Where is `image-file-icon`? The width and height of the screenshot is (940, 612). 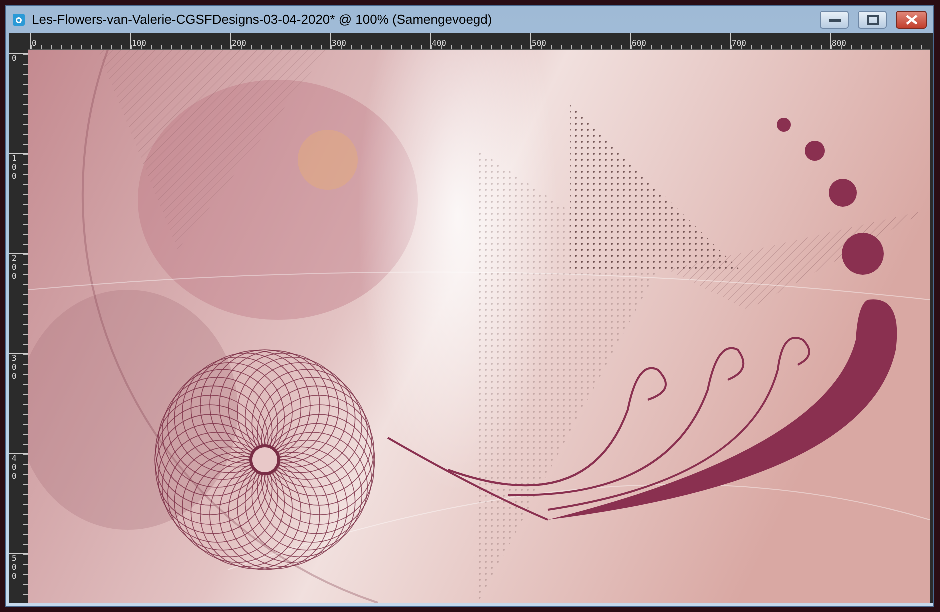
image-file-icon is located at coordinates (19, 19).